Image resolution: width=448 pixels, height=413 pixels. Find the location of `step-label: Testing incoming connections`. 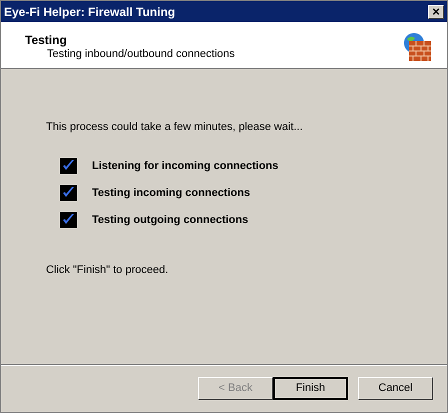

step-label: Testing incoming connections is located at coordinates (171, 193).